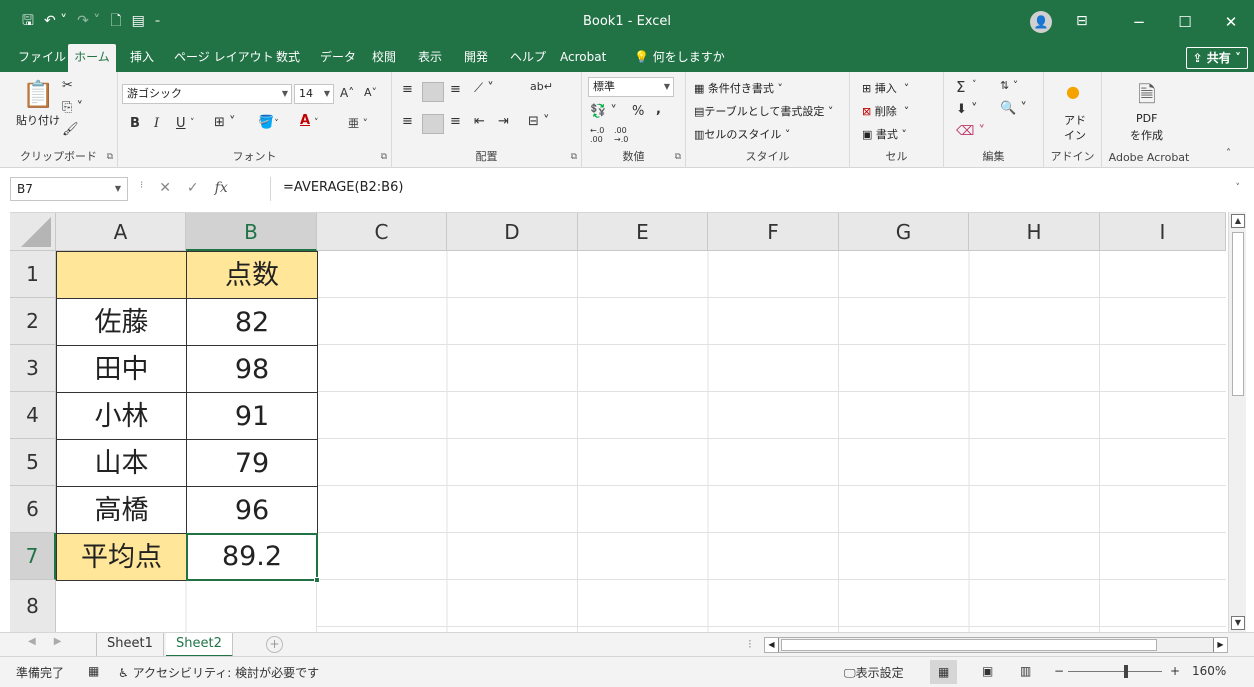 This screenshot has height=687, width=1254. What do you see at coordinates (583, 58) in the screenshot?
I see `tab-acrobat: Acrobat` at bounding box center [583, 58].